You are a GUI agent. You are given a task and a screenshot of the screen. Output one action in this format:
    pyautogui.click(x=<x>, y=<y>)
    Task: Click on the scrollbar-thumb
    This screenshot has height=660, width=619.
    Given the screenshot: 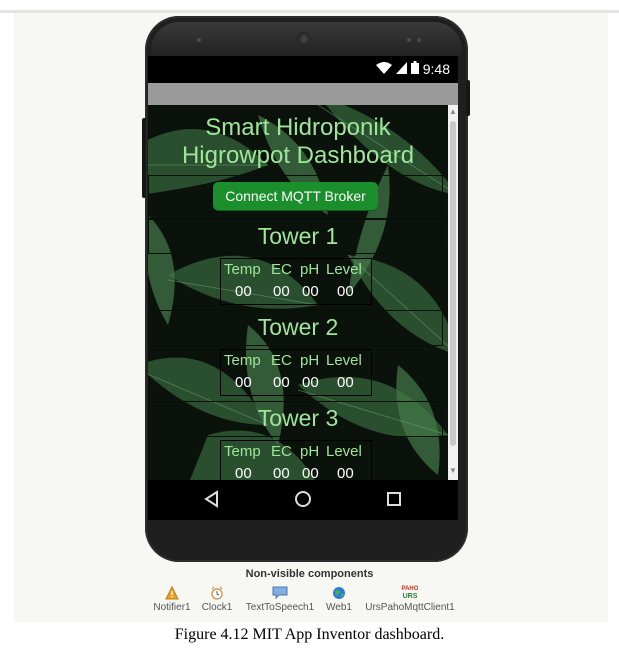 What is the action you would take?
    pyautogui.click(x=453, y=283)
    